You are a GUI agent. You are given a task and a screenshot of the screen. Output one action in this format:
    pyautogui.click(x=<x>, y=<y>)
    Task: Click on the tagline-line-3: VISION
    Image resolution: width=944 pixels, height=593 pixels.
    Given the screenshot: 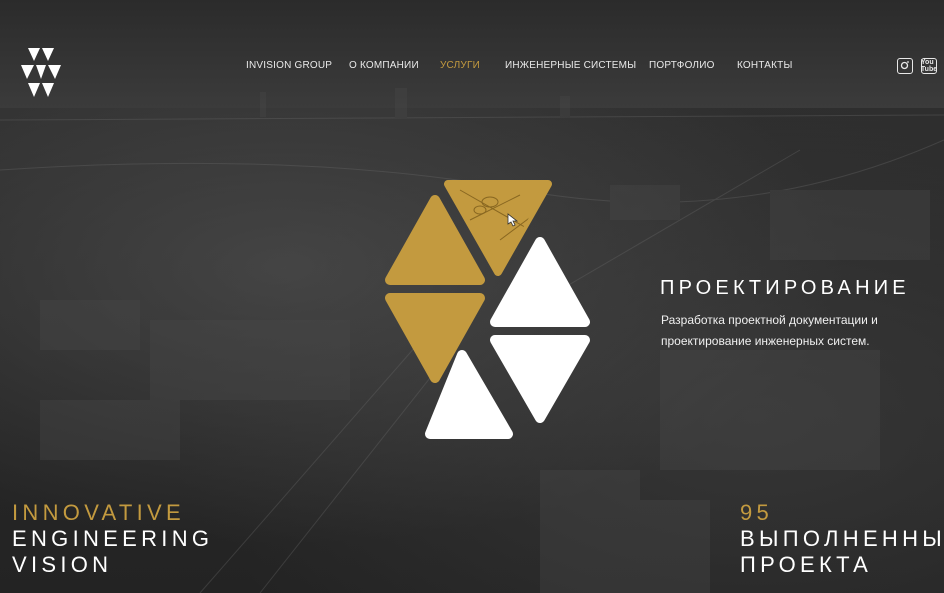 What is the action you would take?
    pyautogui.click(x=62, y=564)
    